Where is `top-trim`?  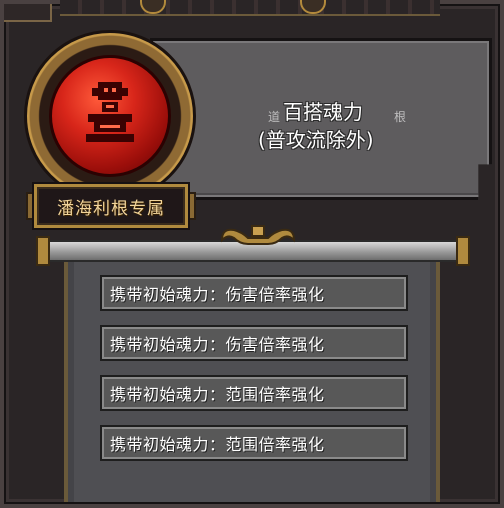 top-trim is located at coordinates (250, 8).